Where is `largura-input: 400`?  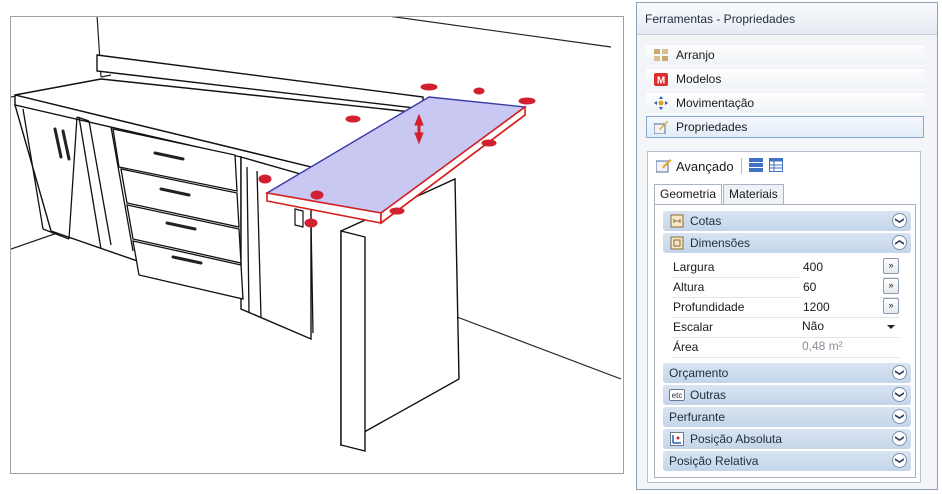 largura-input: 400 is located at coordinates (839, 266).